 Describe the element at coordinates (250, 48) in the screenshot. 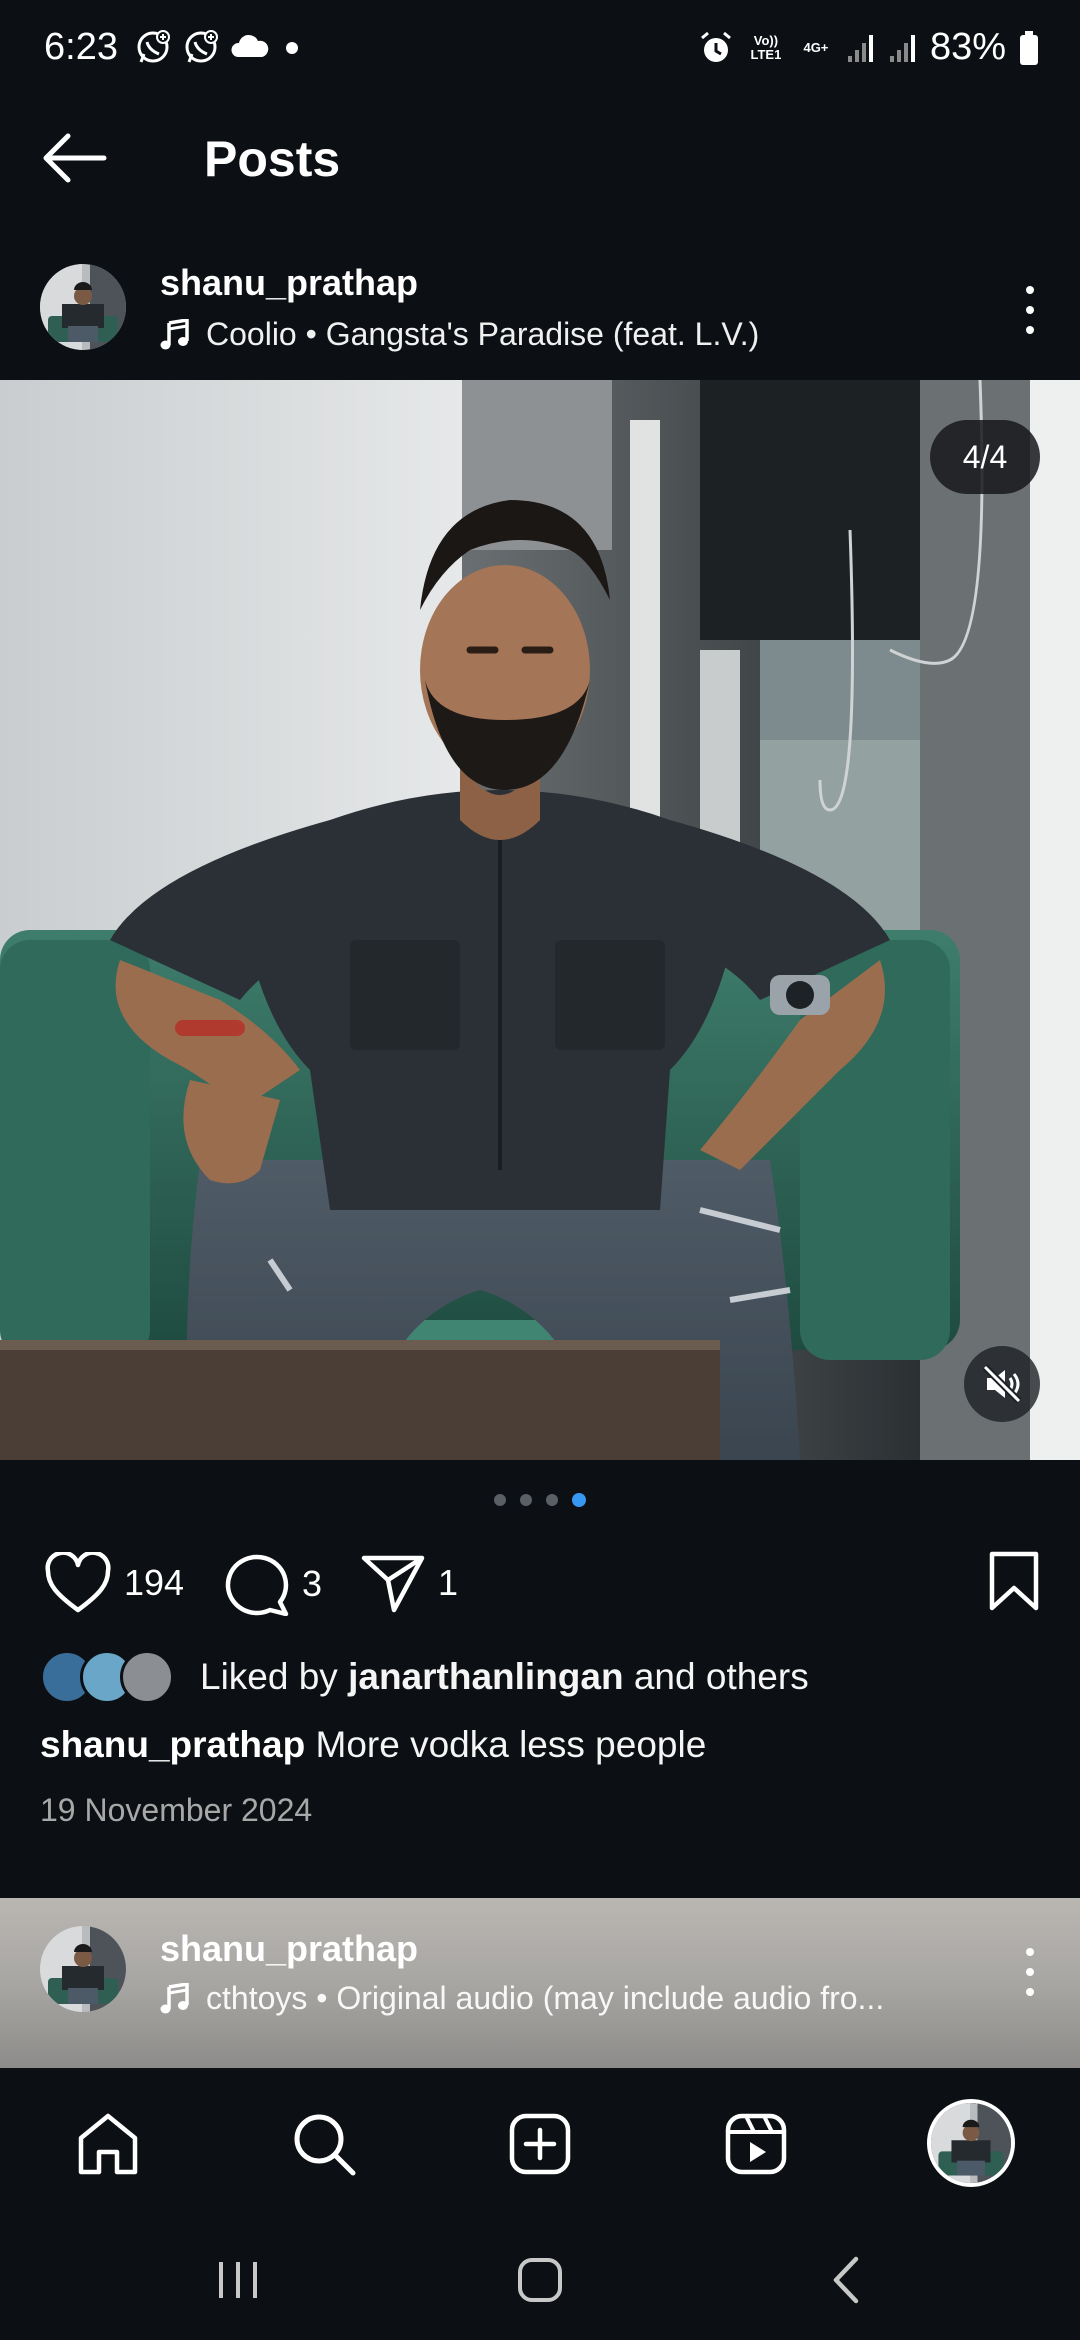

I see `cloud-icon` at that location.